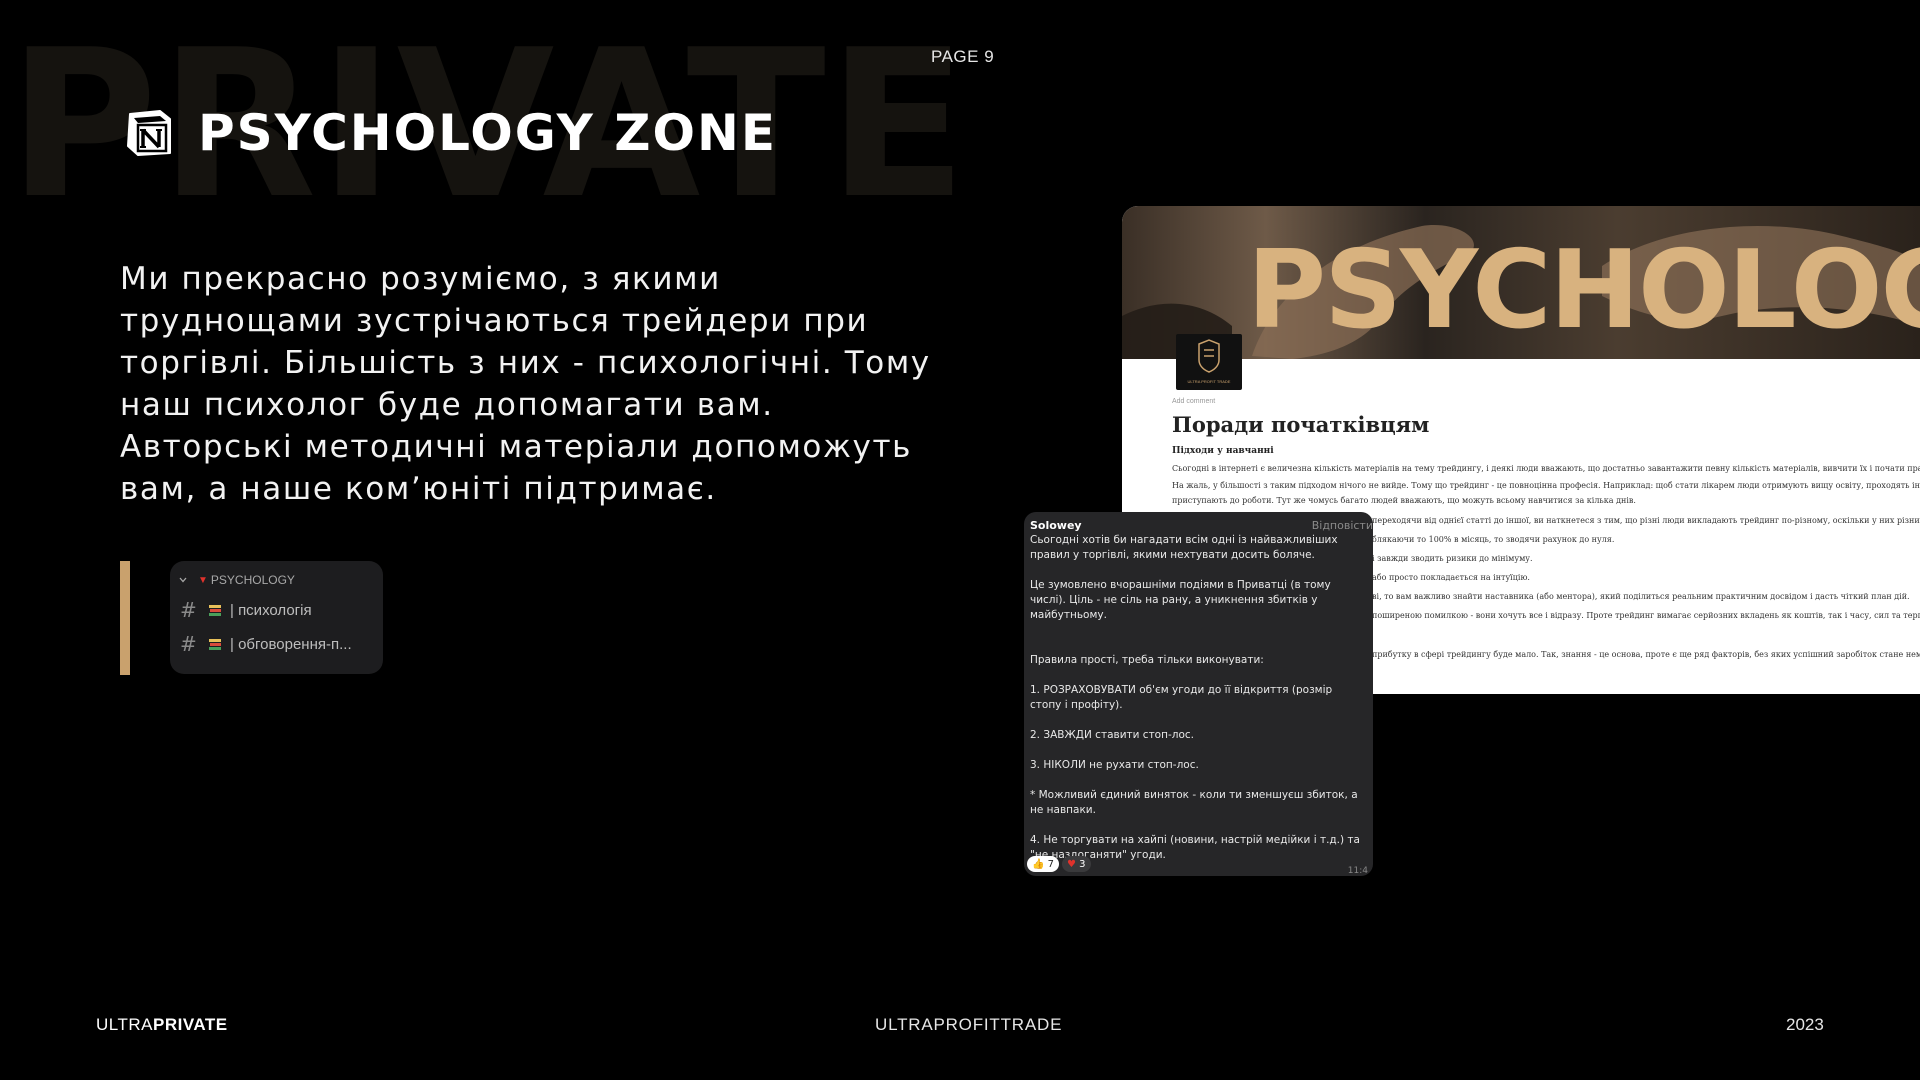  I want to click on category-label: PSYCHOLOGY, so click(252, 580).